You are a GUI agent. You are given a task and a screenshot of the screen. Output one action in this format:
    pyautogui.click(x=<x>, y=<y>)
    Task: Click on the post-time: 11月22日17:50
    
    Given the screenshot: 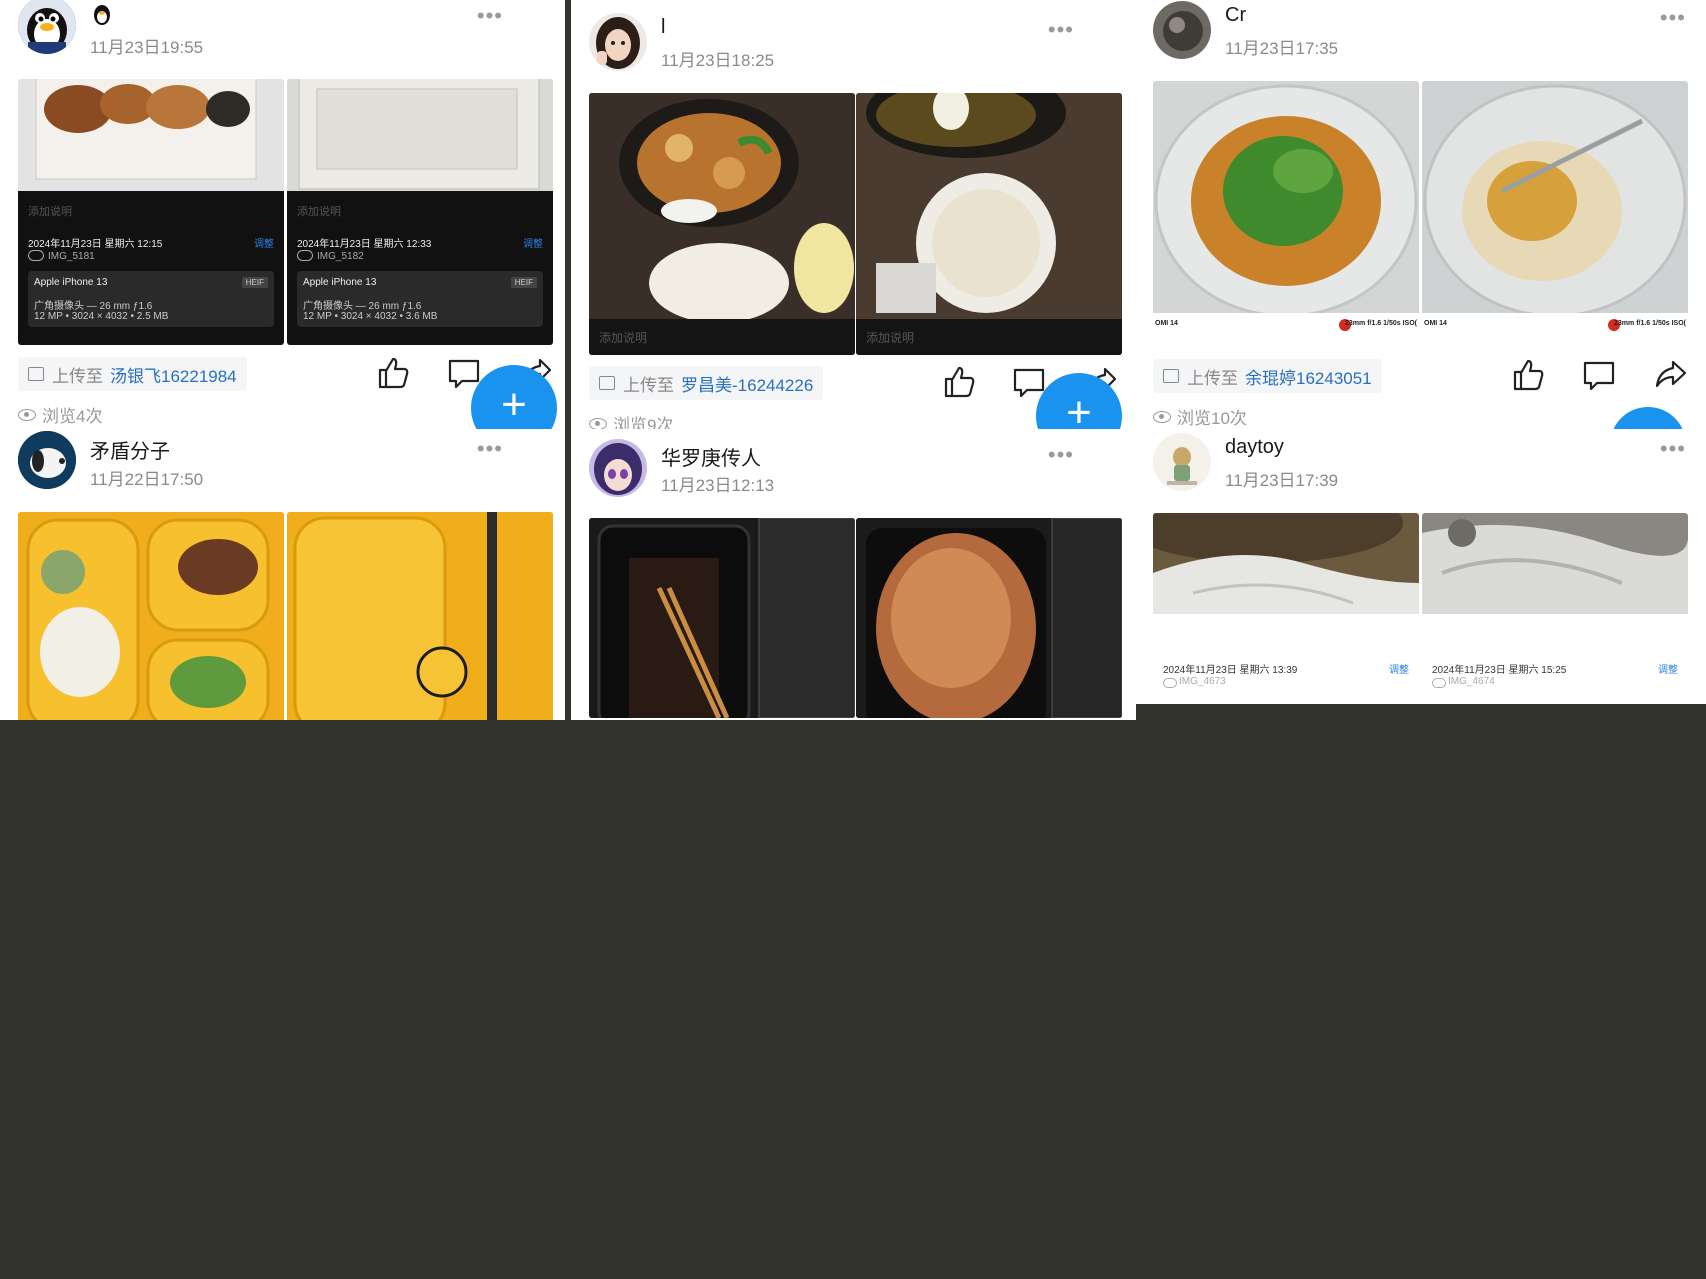 What is the action you would take?
    pyautogui.click(x=147, y=479)
    